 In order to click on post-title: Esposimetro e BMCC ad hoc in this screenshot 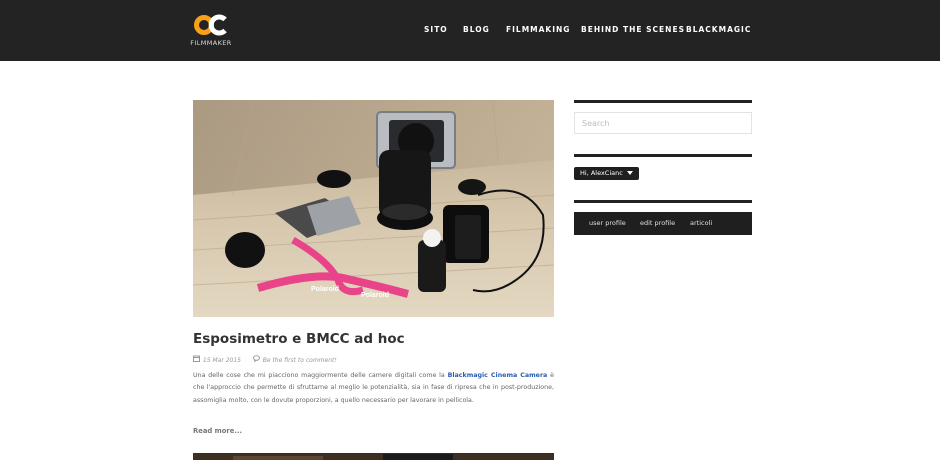, I will do `click(299, 339)`.